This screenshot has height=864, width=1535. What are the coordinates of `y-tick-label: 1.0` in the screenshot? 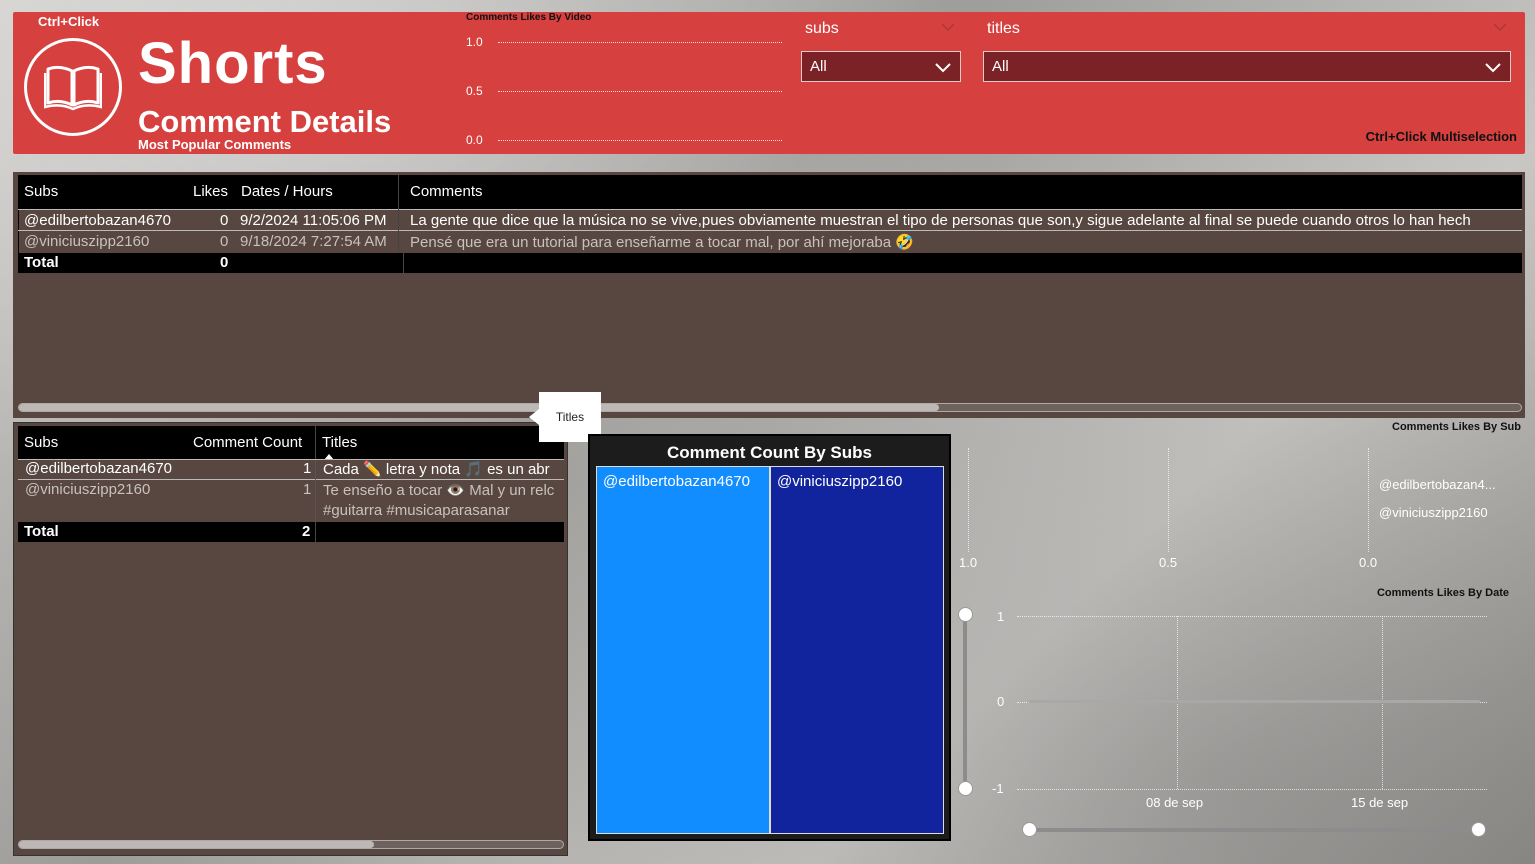 It's located at (474, 42).